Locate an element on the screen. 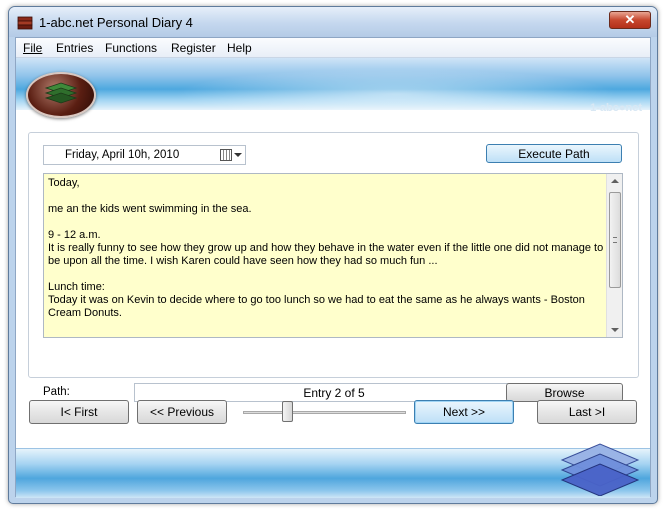 The width and height of the screenshot is (665, 512). menu-register-label: Register is located at coordinates (193, 48).